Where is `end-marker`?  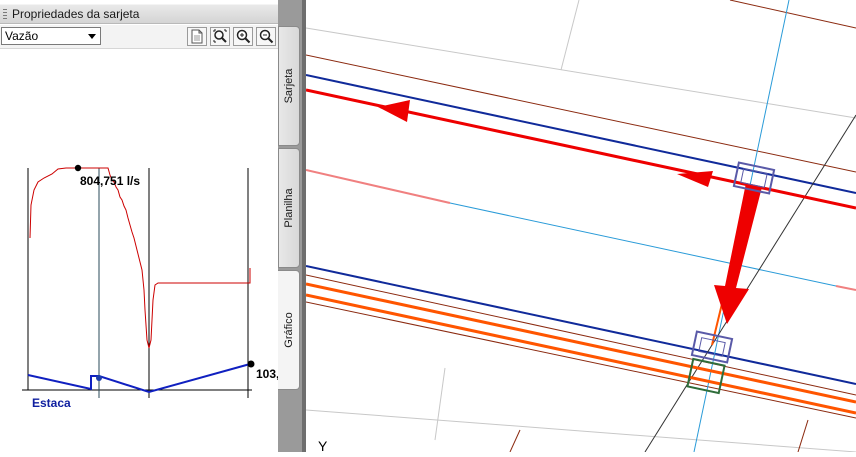
end-marker is located at coordinates (251, 364).